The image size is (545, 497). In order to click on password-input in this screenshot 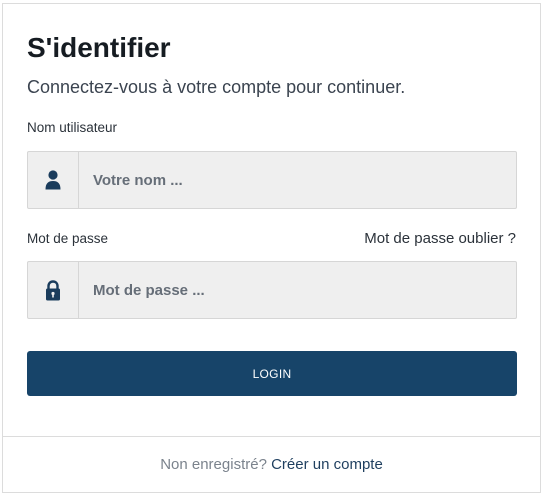, I will do `click(297, 290)`.